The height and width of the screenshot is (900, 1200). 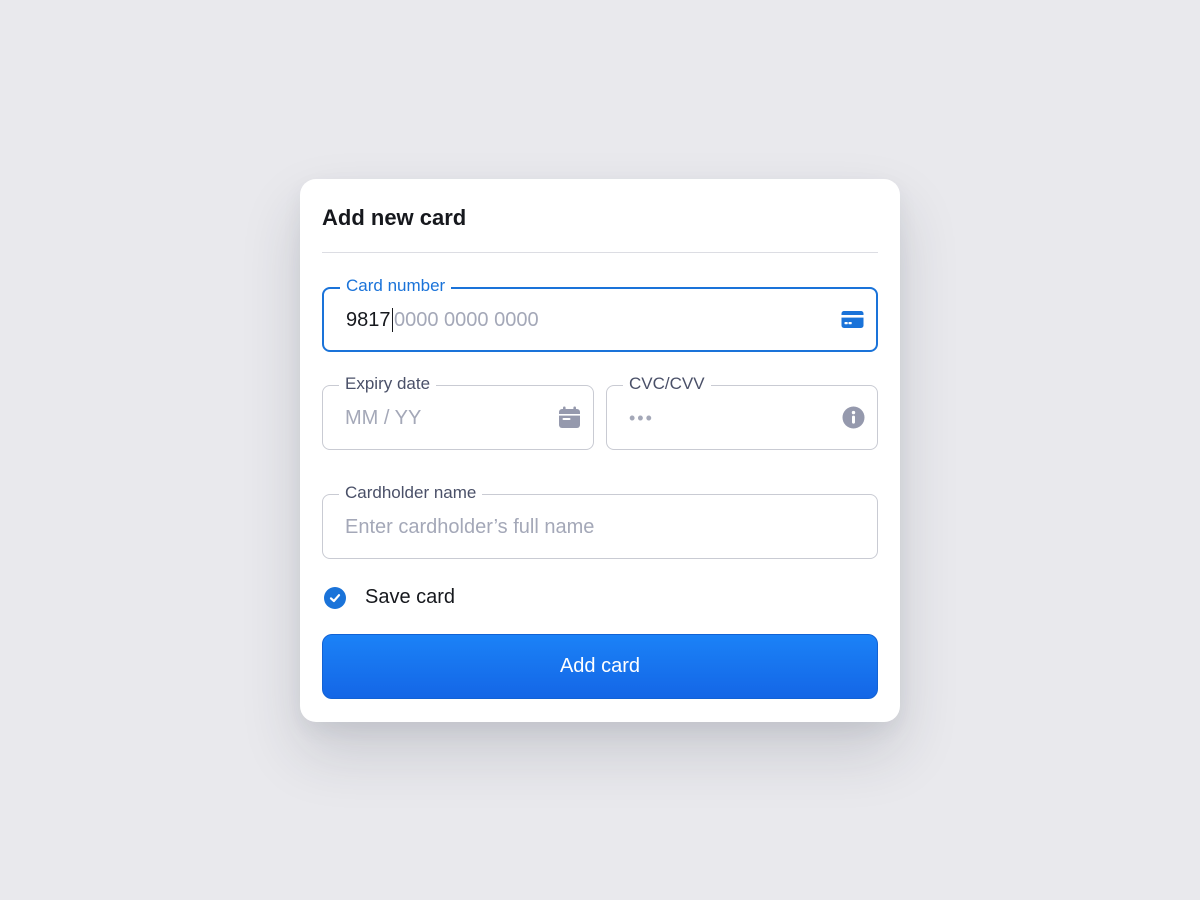 I want to click on save-card-label: Save card, so click(x=410, y=597).